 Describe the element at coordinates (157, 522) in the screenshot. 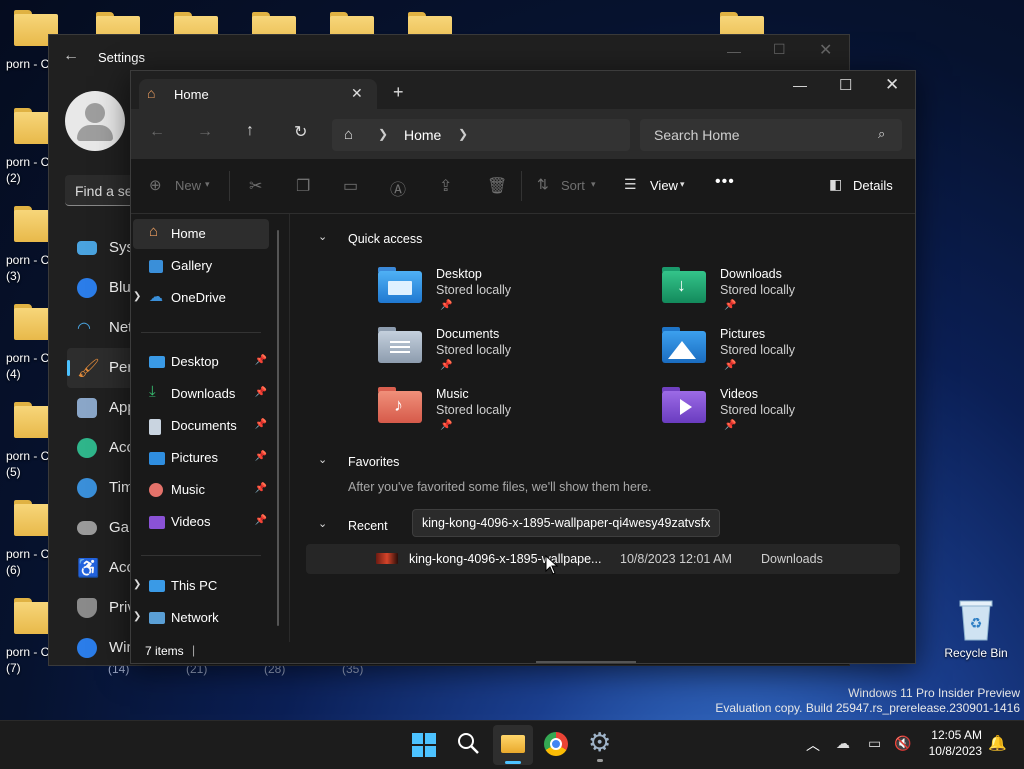

I see `videos-icon` at that location.